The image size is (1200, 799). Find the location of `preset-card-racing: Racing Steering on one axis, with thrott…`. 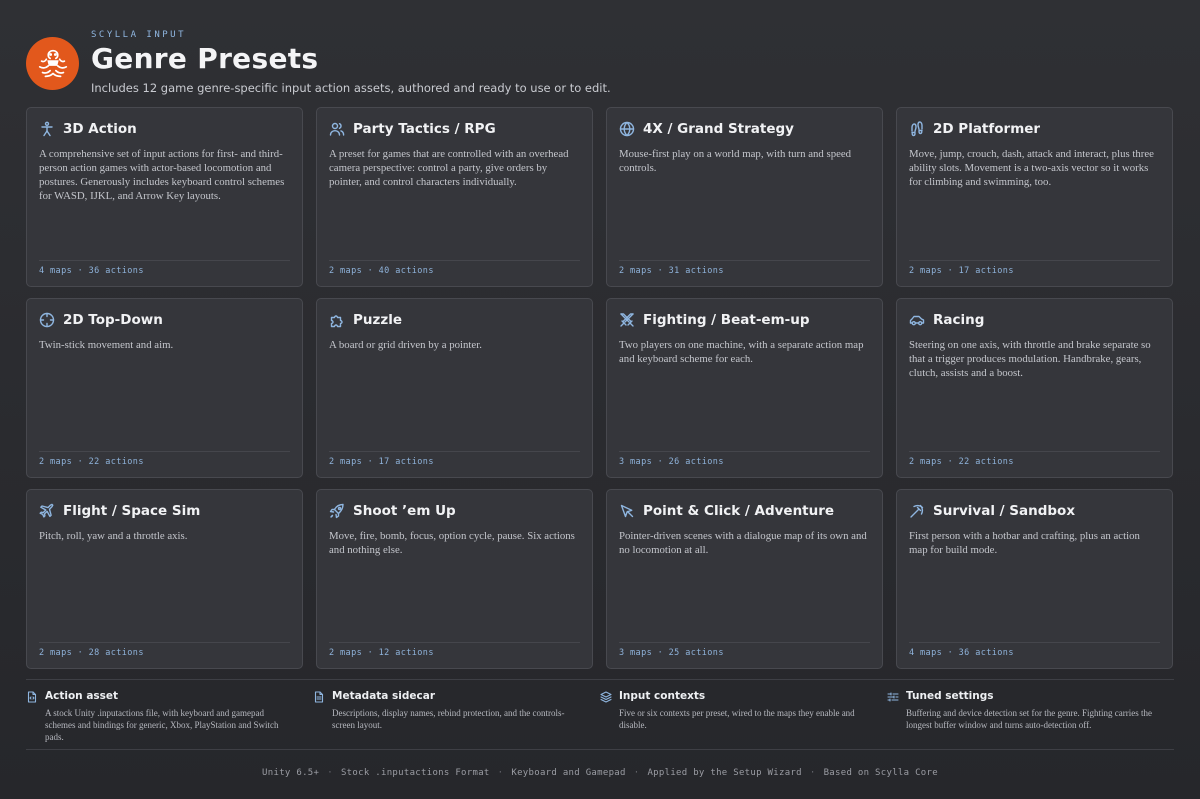

preset-card-racing: Racing Steering on one axis, with thrott… is located at coordinates (1034, 388).